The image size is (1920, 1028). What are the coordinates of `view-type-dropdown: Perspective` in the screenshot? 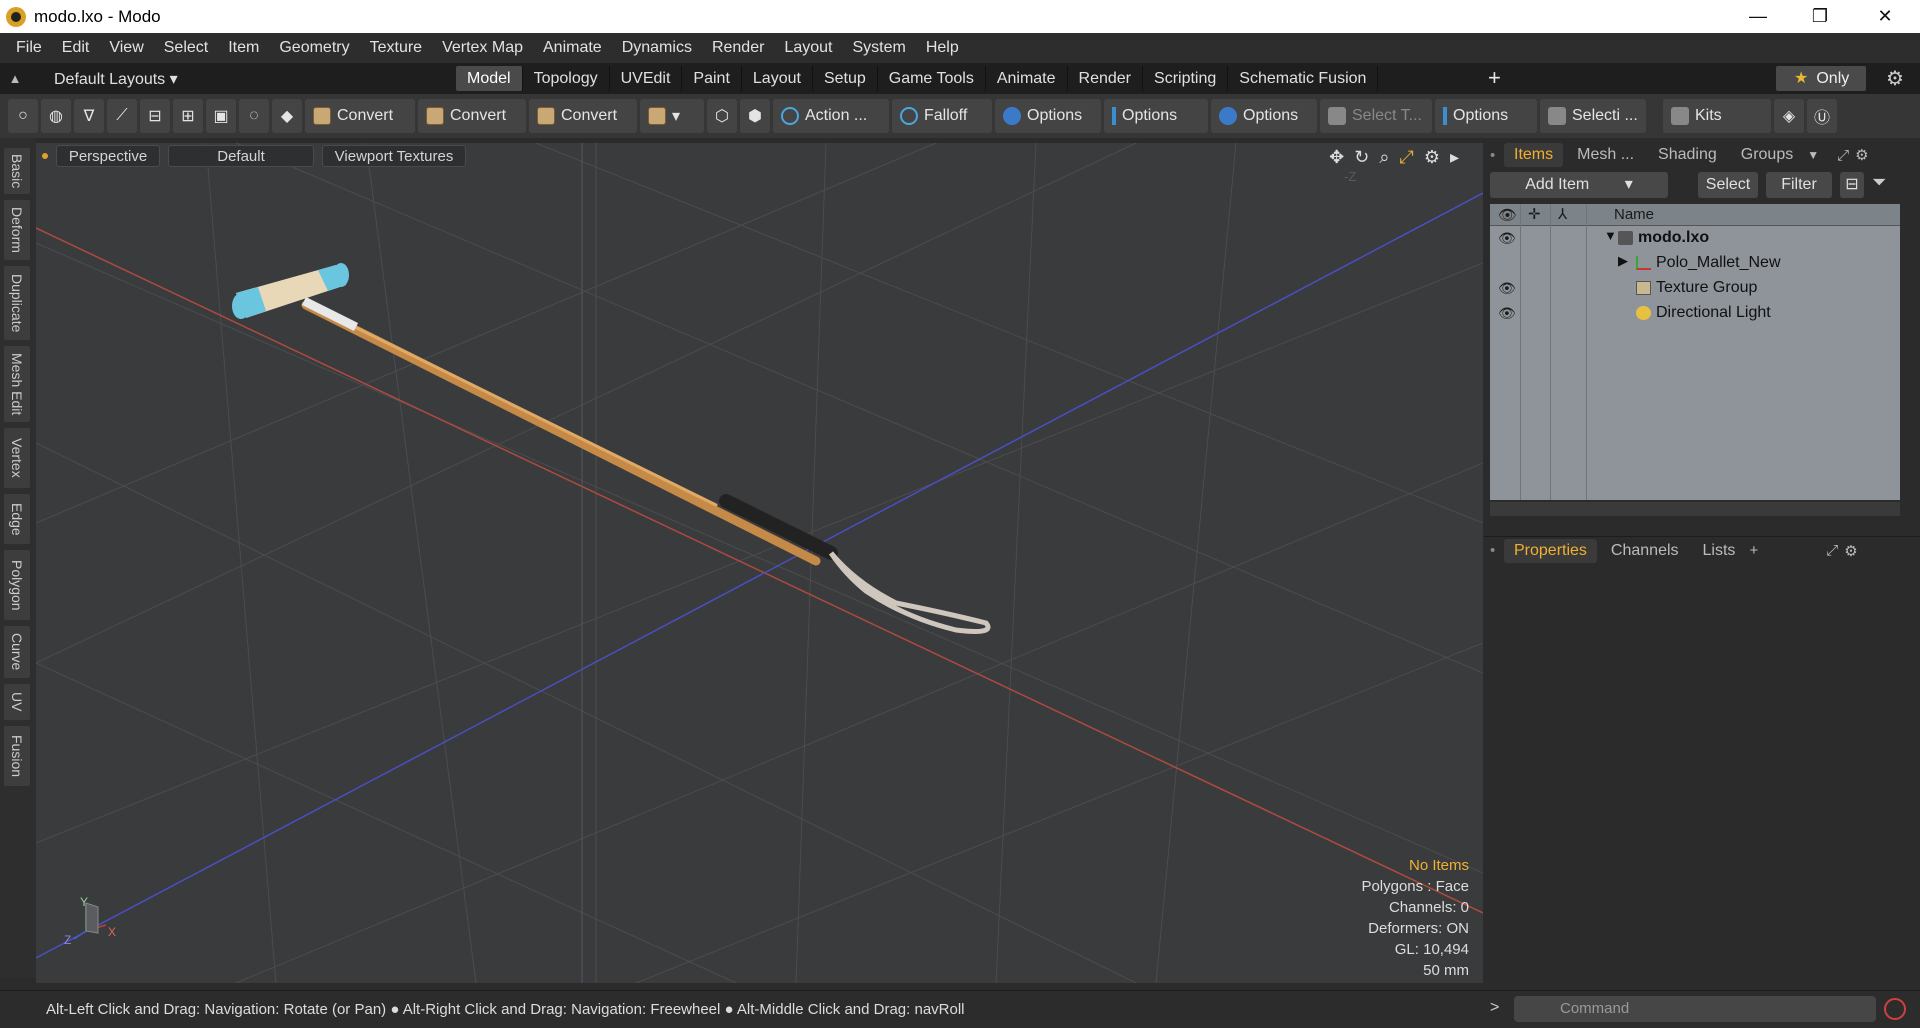 It's located at (108, 156).